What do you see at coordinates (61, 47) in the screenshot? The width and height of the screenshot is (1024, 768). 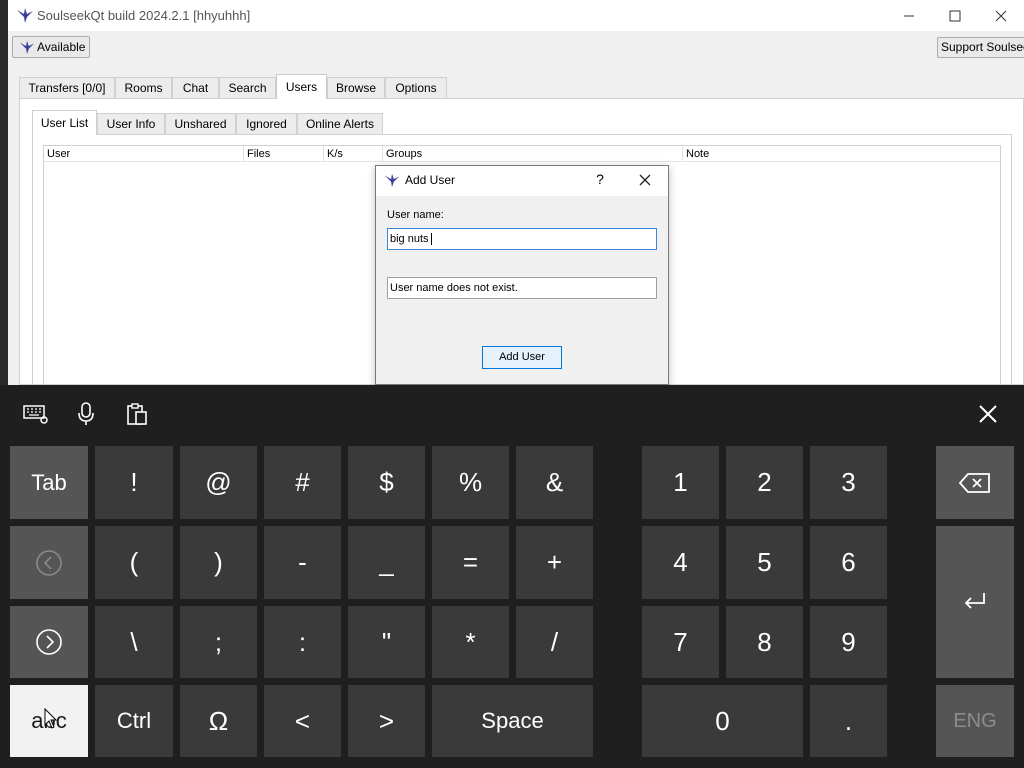 I see `status-label: Available` at bounding box center [61, 47].